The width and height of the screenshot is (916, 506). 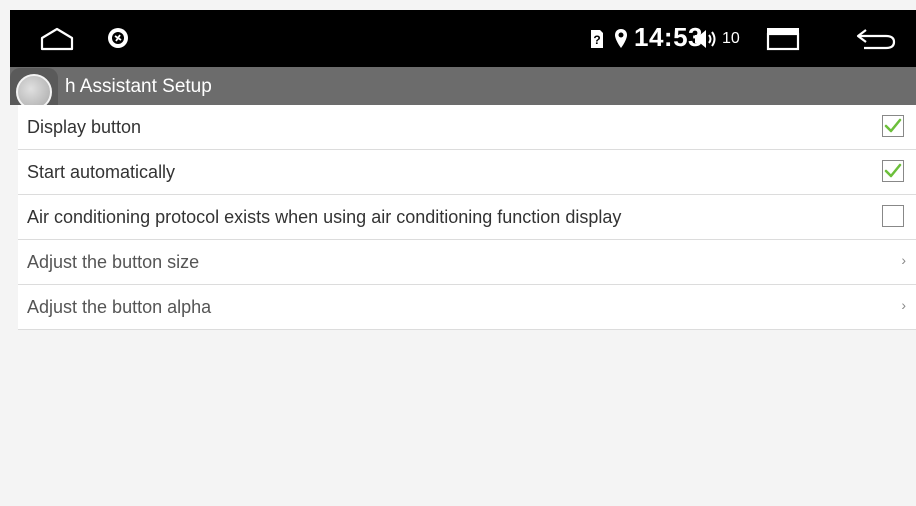 I want to click on status-bar: ? 14:53 10, so click(x=463, y=38).